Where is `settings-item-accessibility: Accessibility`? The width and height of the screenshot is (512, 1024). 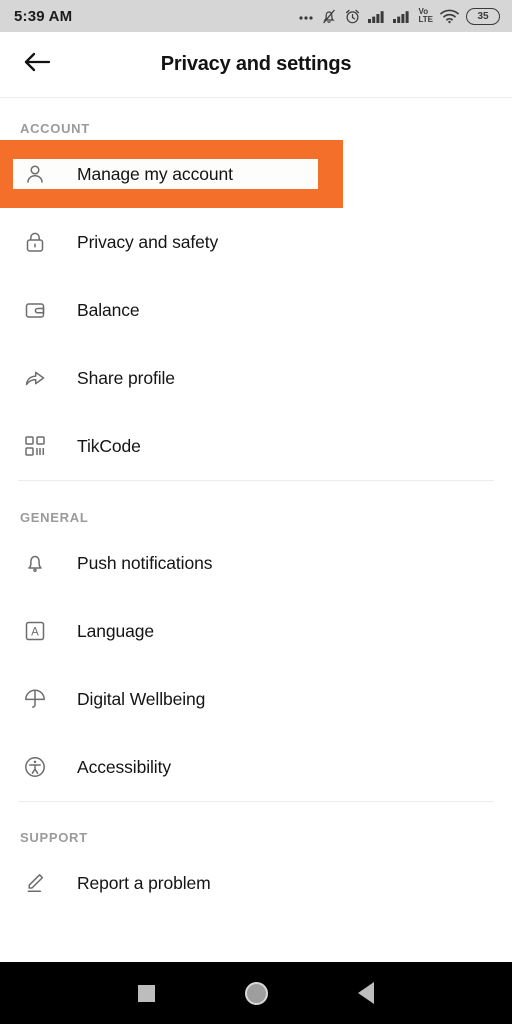 settings-item-accessibility: Accessibility is located at coordinates (256, 767).